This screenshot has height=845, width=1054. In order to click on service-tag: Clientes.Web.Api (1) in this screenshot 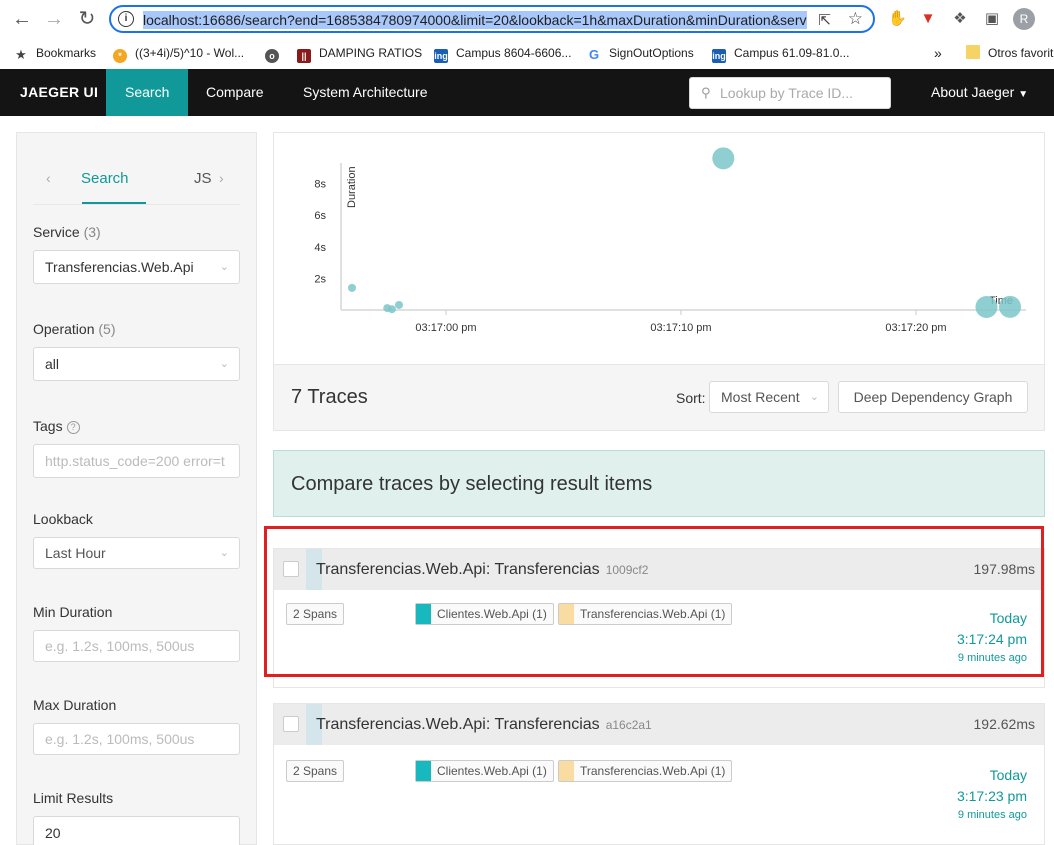, I will do `click(484, 771)`.